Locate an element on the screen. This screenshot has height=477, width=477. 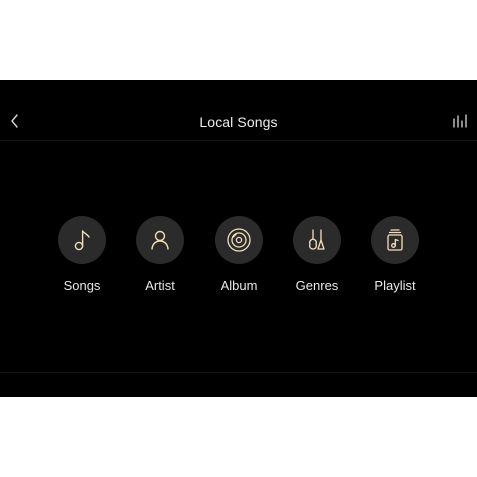
equalizer-bars-icon is located at coordinates (460, 121).